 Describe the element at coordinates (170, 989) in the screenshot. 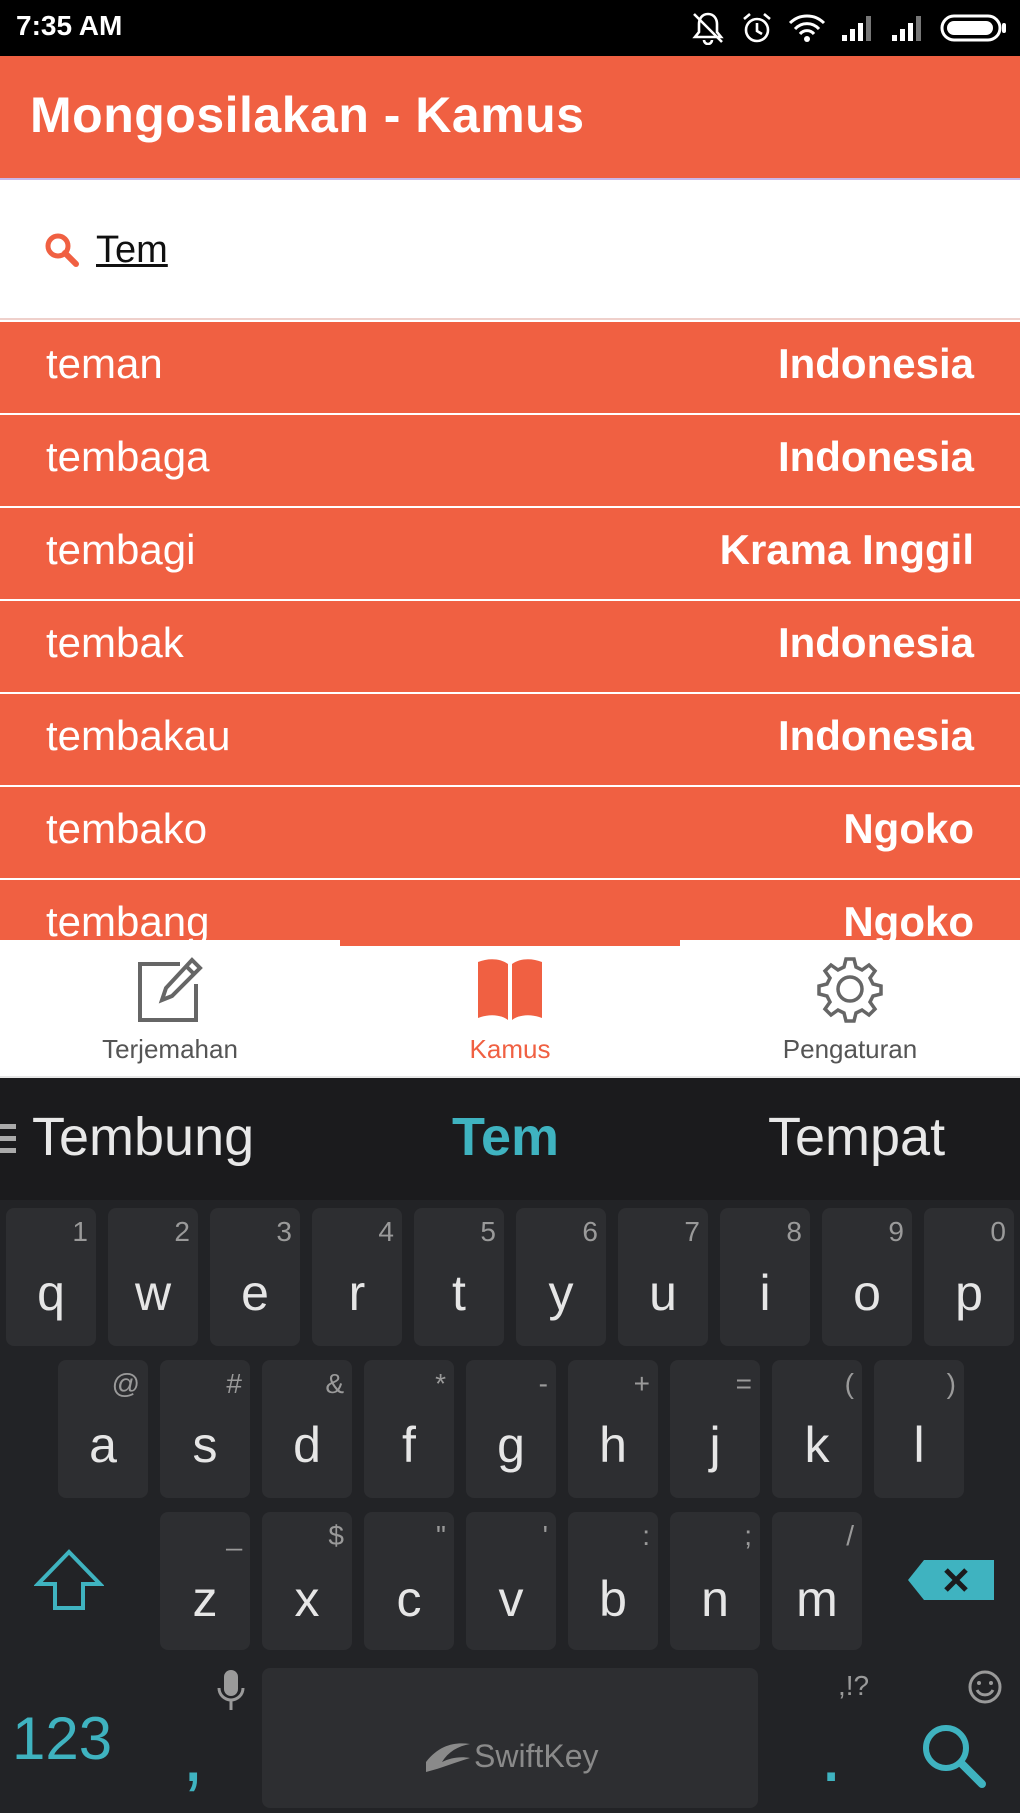

I see `edit-icon` at that location.